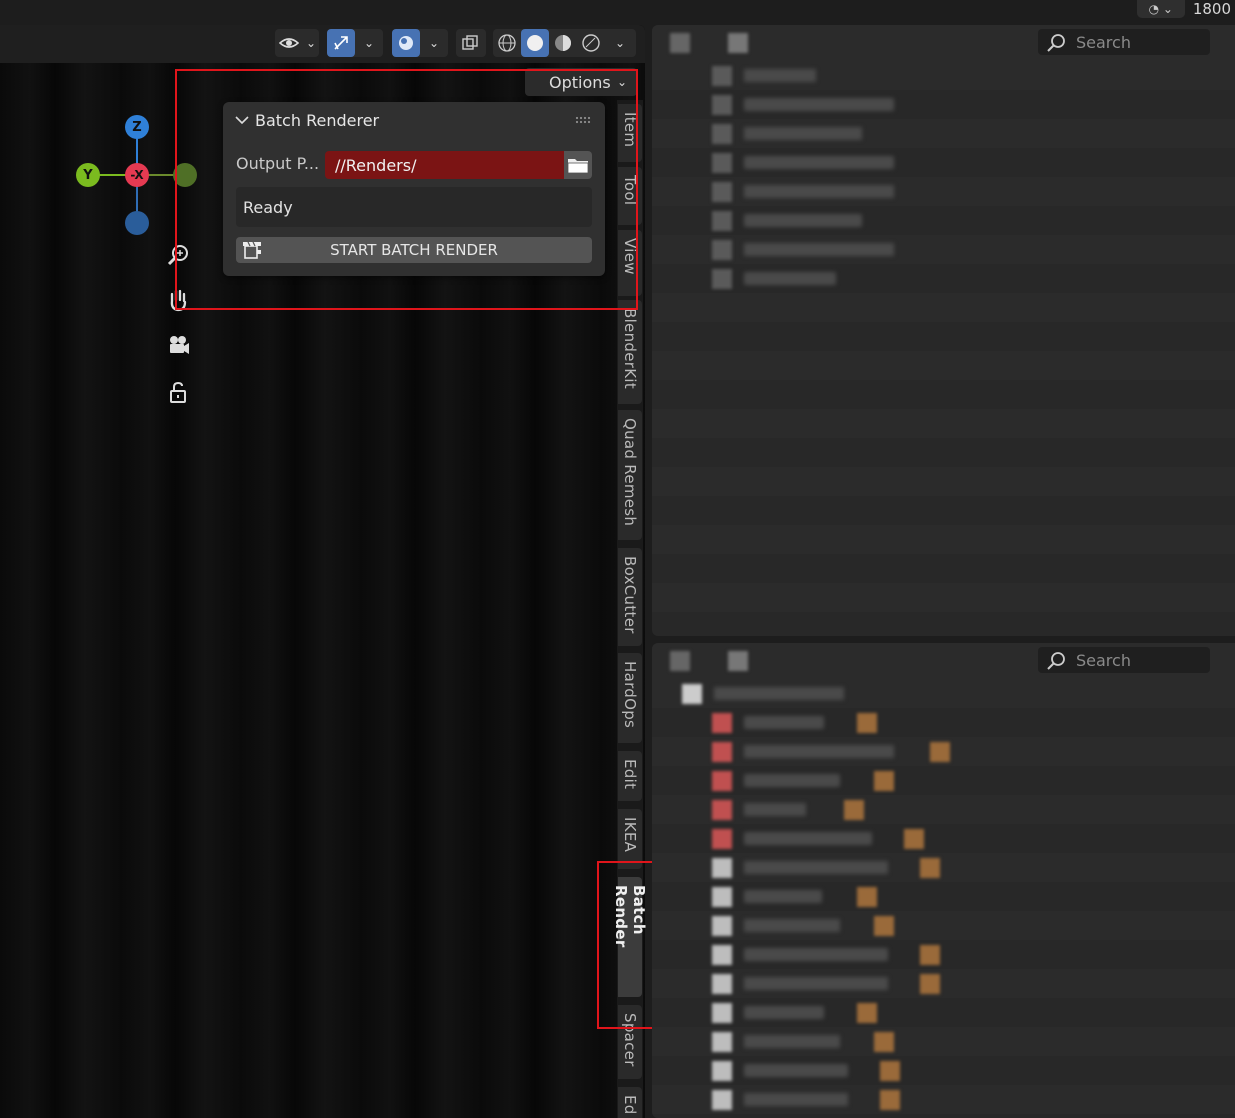 This screenshot has height=1118, width=1235. I want to click on tab-view: View, so click(630, 263).